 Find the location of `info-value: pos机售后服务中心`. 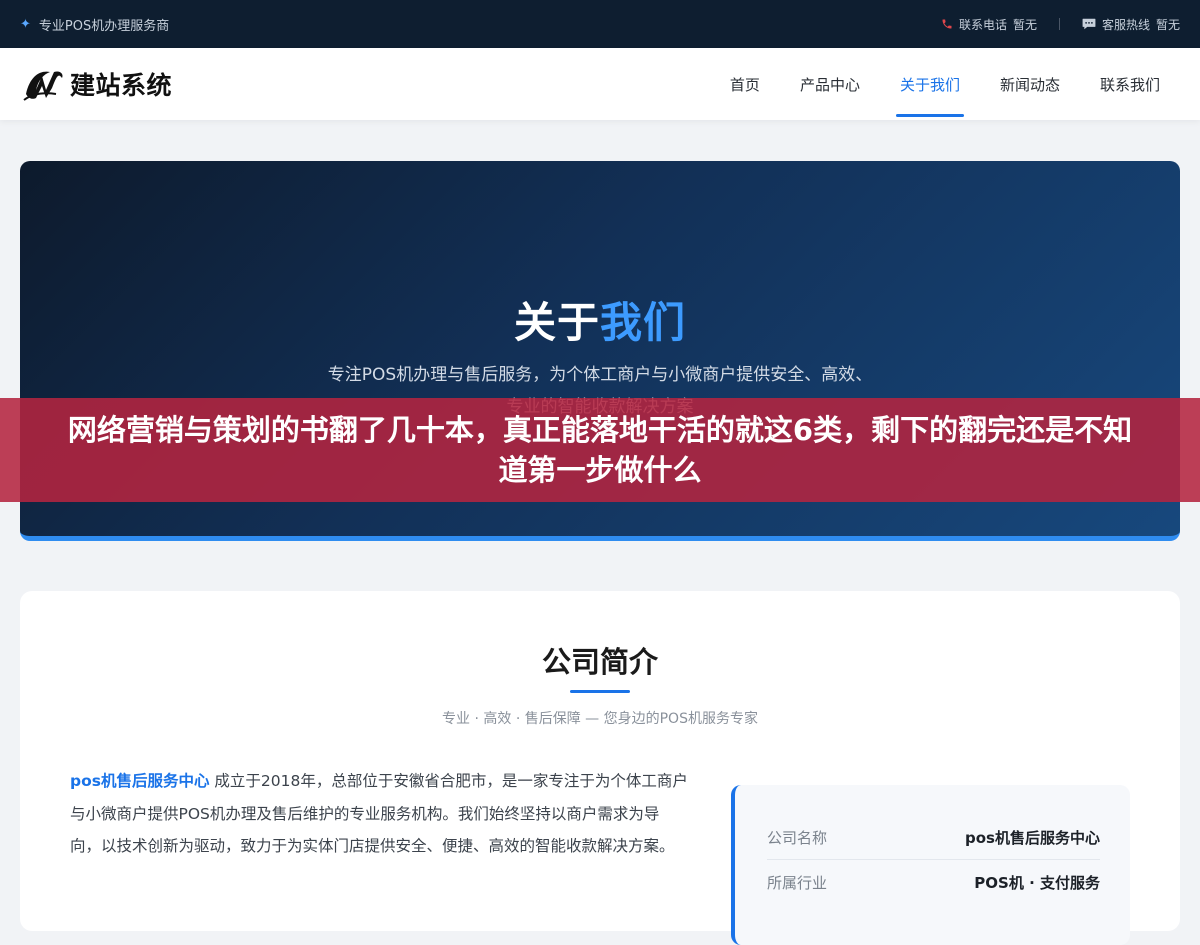

info-value: pos机售后服务中心 is located at coordinates (1032, 837).